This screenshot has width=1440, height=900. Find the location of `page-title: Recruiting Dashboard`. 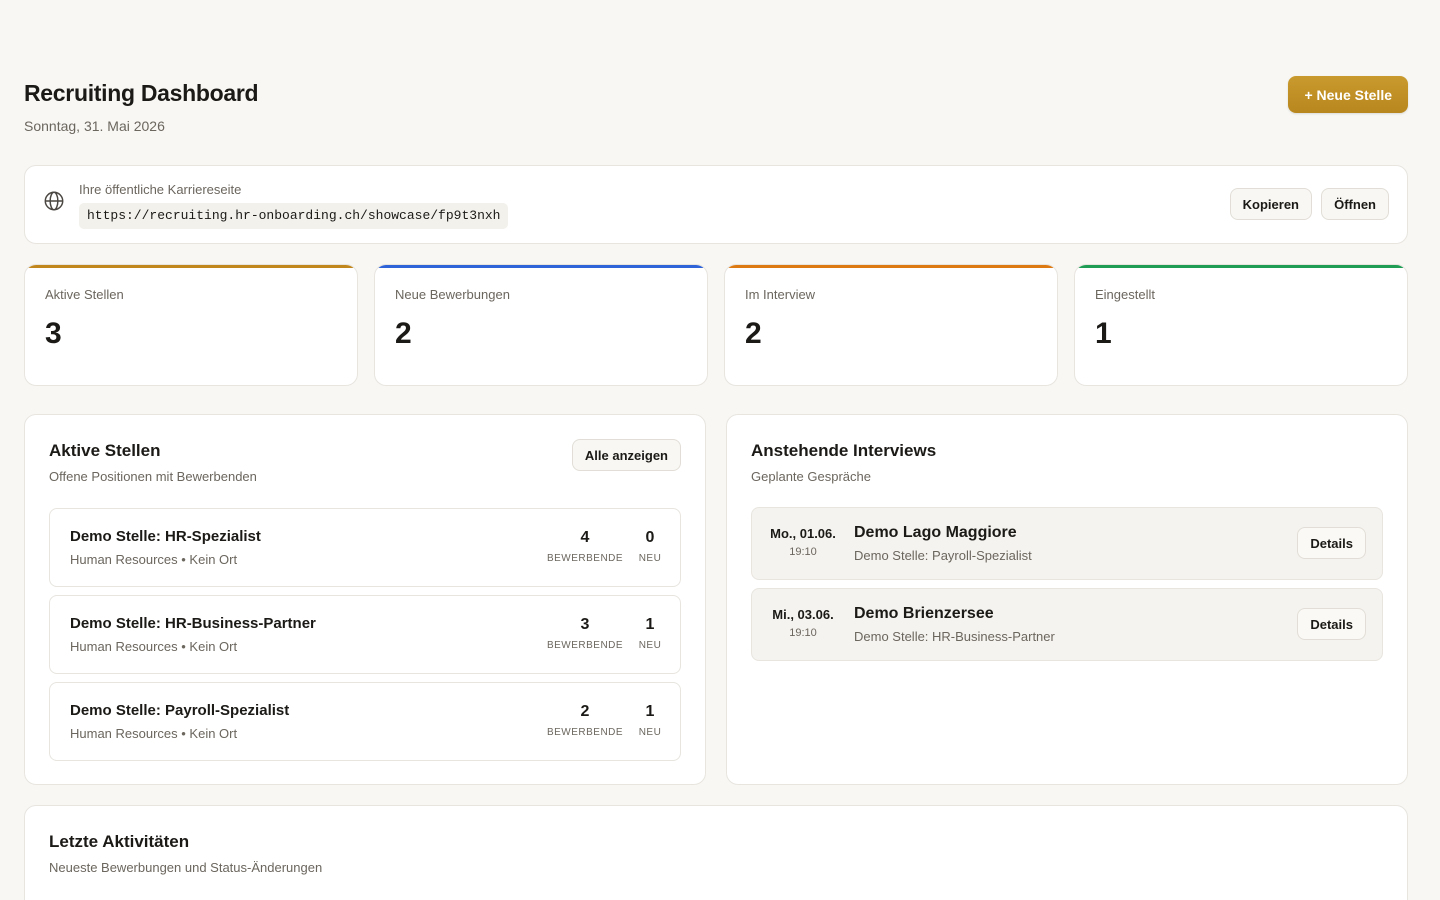

page-title: Recruiting Dashboard is located at coordinates (141, 93).